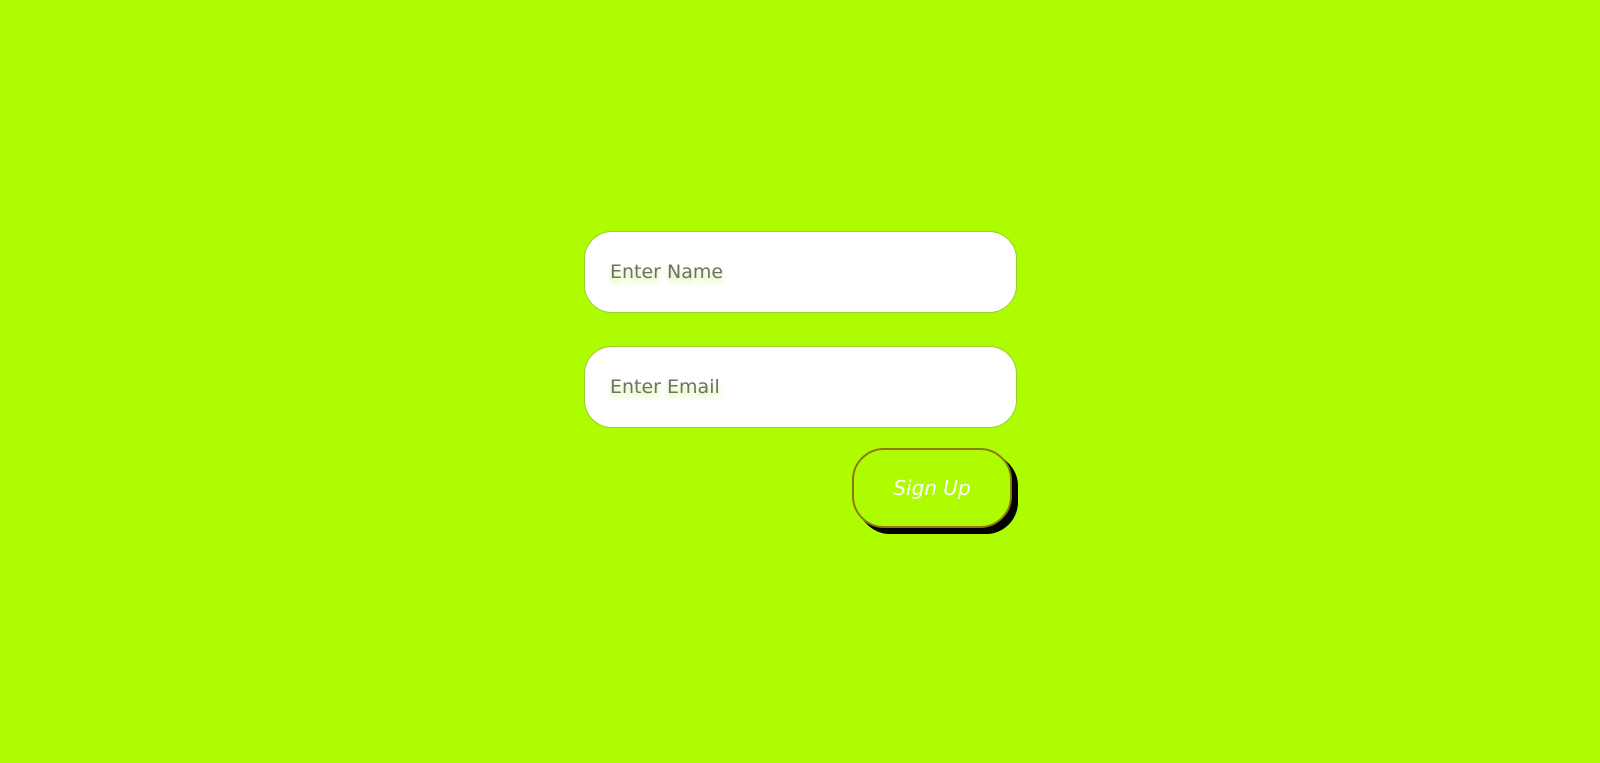 Image resolution: width=1600 pixels, height=763 pixels. I want to click on email-field-container: Enter Email, so click(800, 387).